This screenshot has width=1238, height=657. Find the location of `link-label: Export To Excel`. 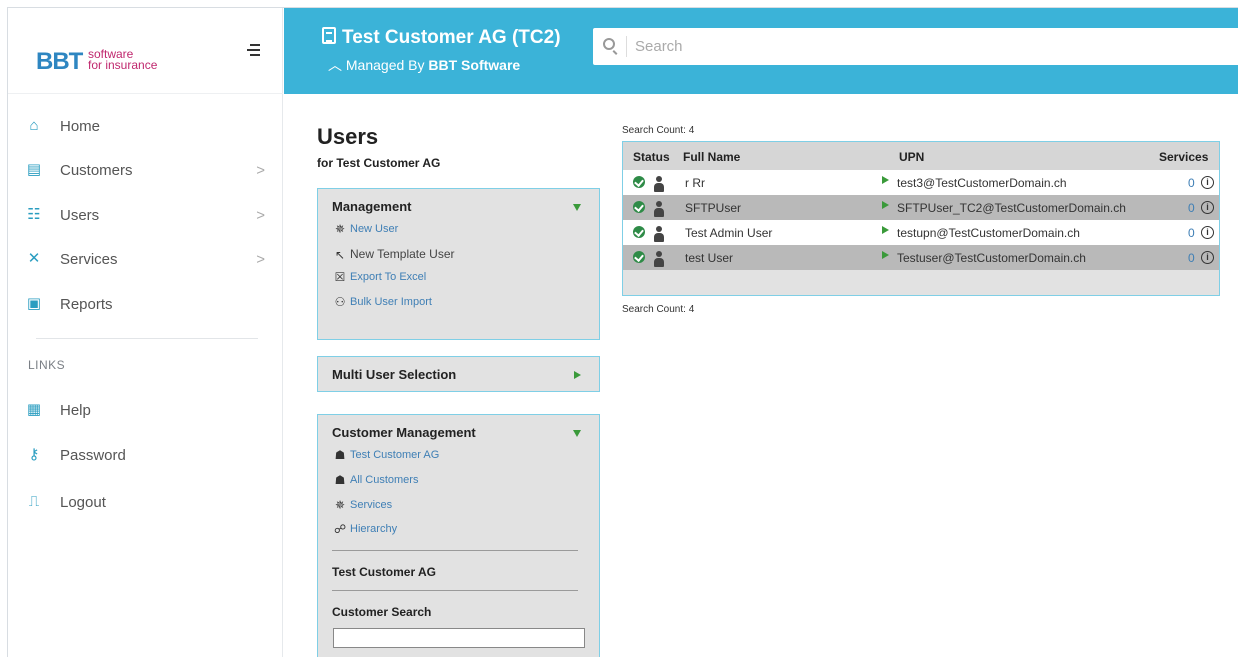

link-label: Export To Excel is located at coordinates (388, 277).